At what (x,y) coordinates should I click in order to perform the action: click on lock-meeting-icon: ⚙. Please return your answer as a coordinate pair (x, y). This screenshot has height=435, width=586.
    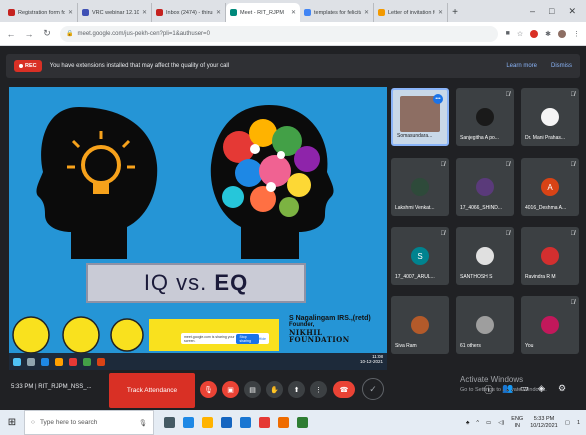
    Looking at the image, I should click on (562, 388).